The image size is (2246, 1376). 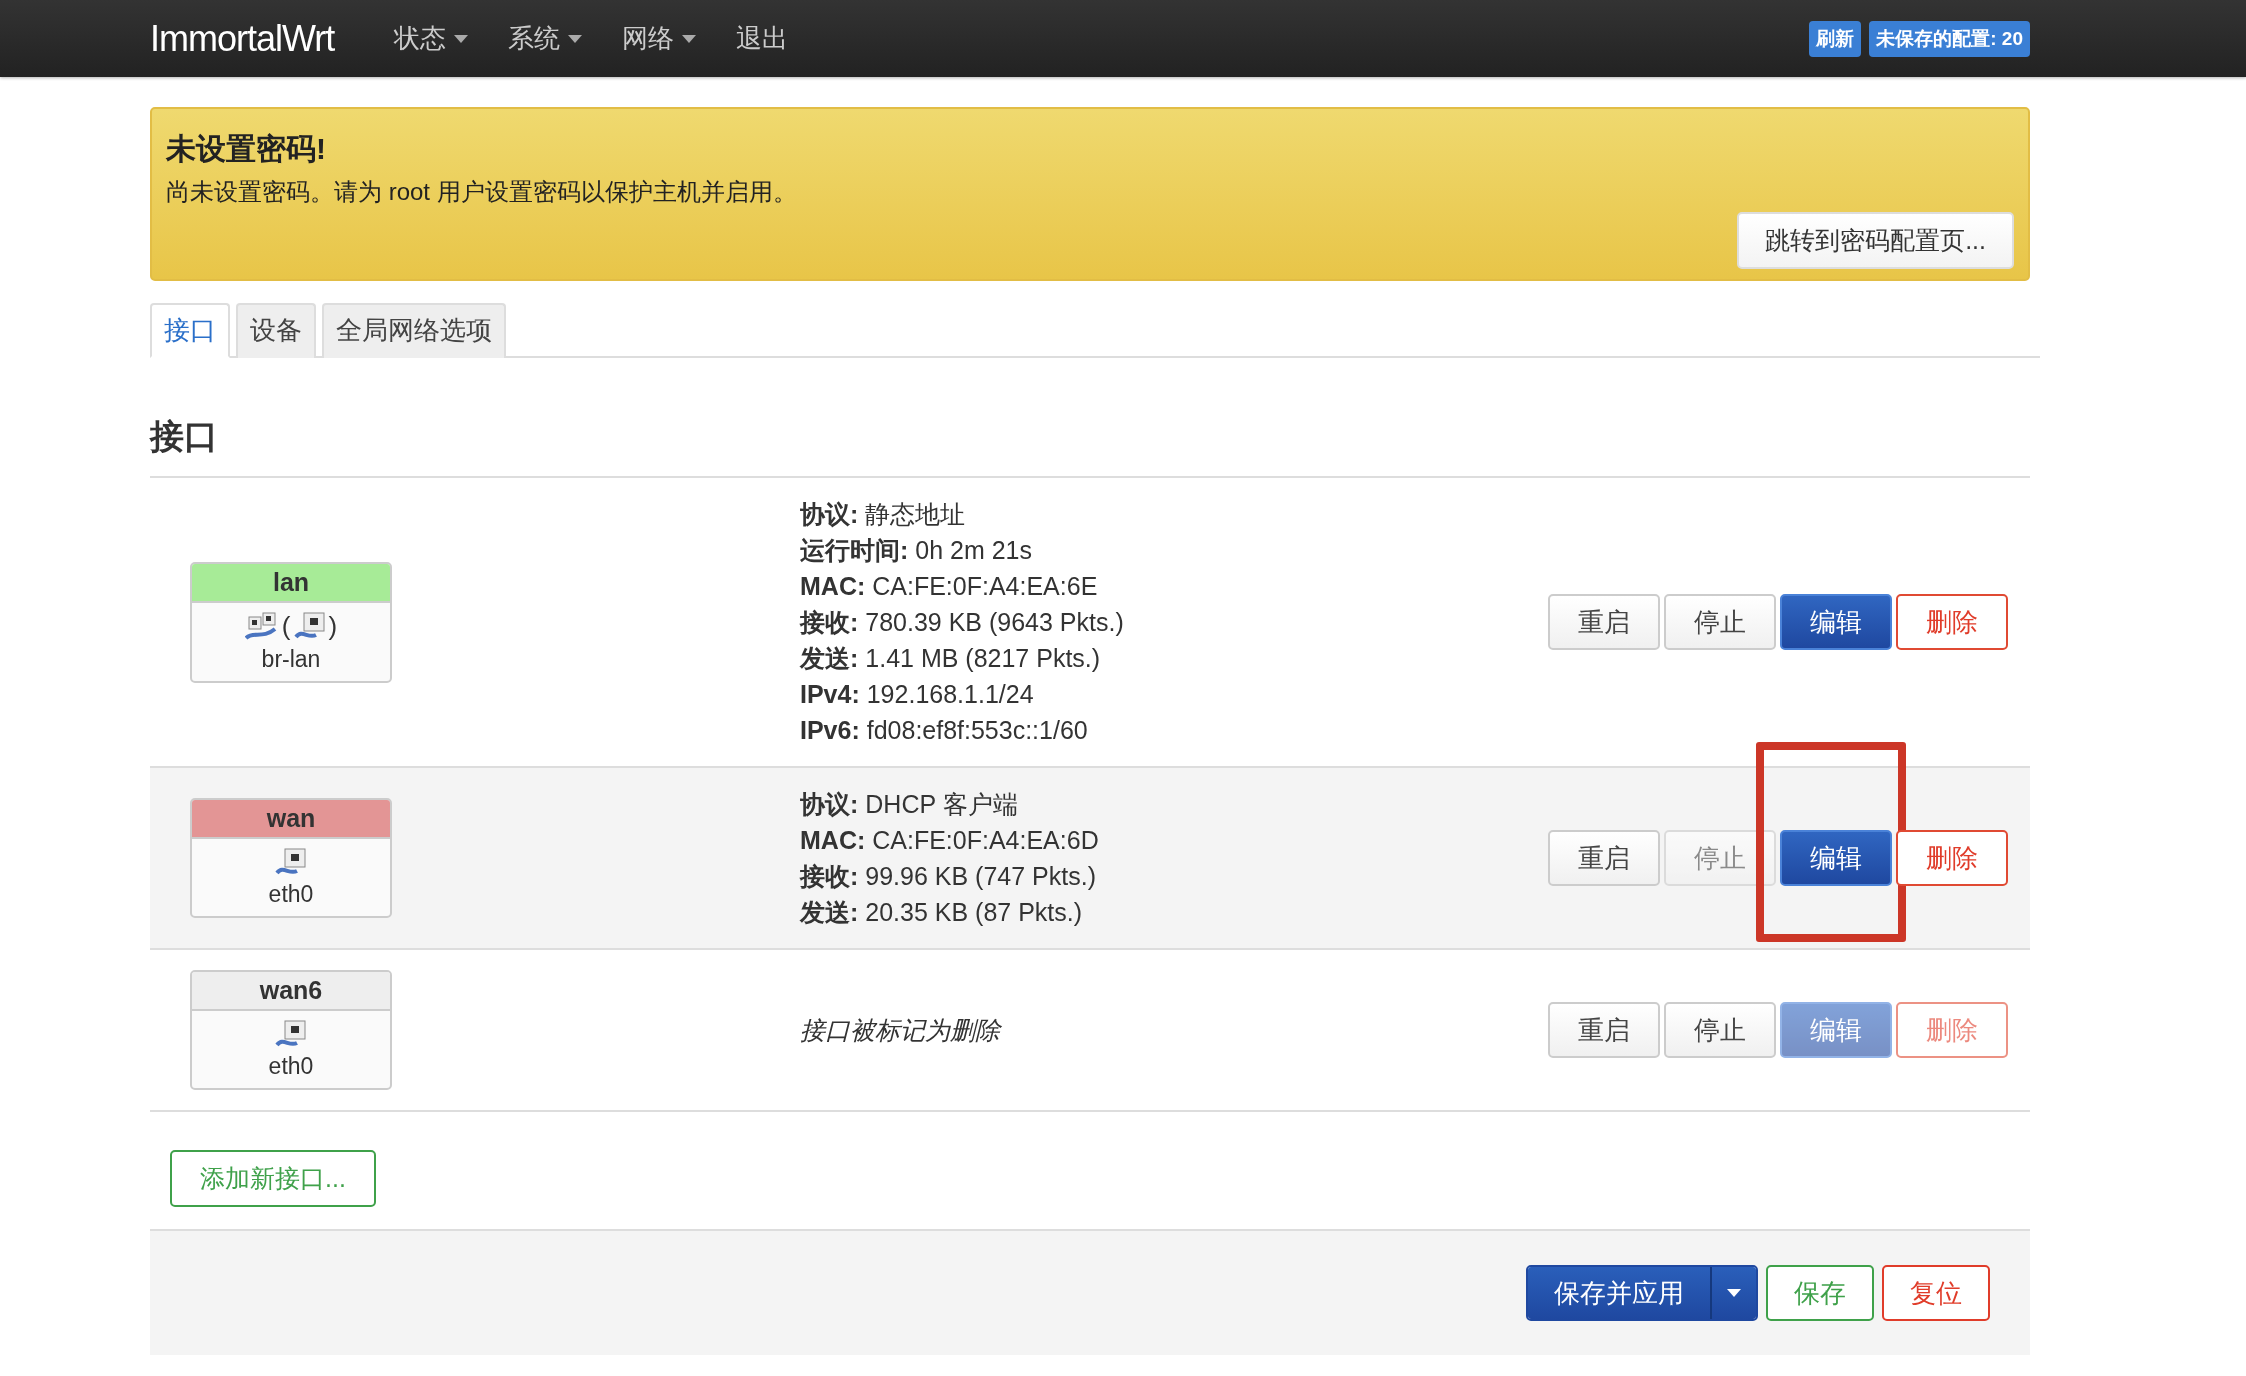 I want to click on deletion-note: 接口被标记为删除, so click(x=900, y=1029).